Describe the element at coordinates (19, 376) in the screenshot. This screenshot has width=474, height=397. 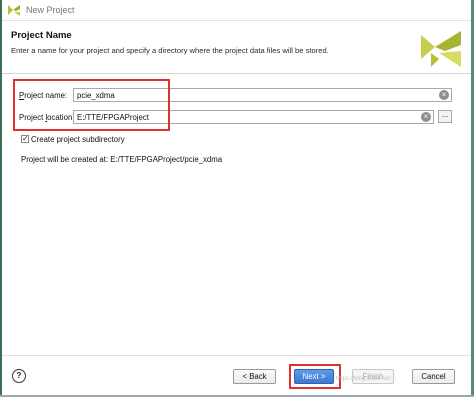
I see `help-button: ?` at that location.